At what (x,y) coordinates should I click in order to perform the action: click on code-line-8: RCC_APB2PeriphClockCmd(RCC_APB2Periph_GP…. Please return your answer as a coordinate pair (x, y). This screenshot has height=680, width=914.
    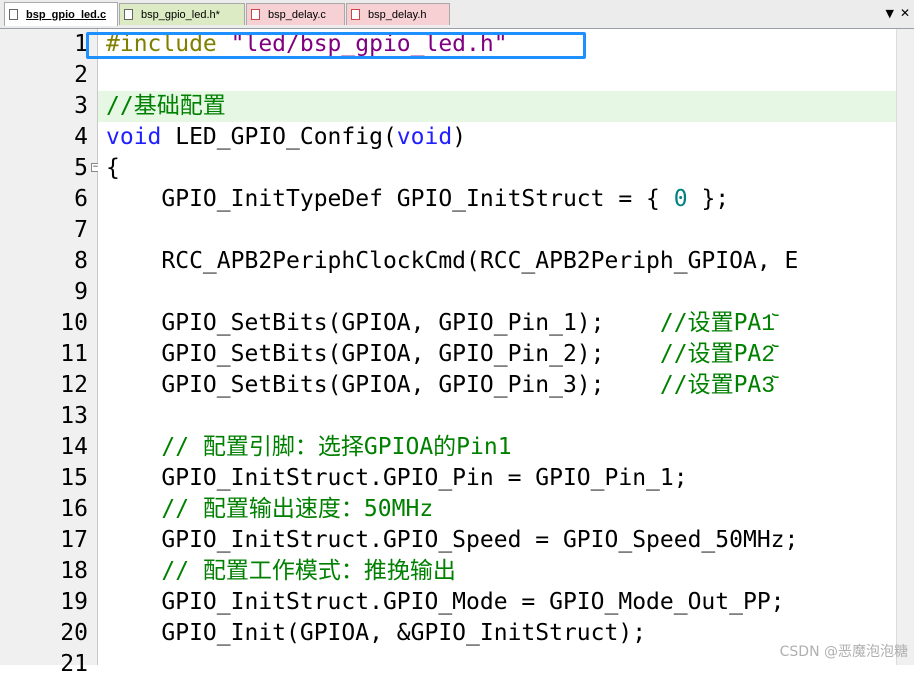
    Looking at the image, I should click on (497, 261).